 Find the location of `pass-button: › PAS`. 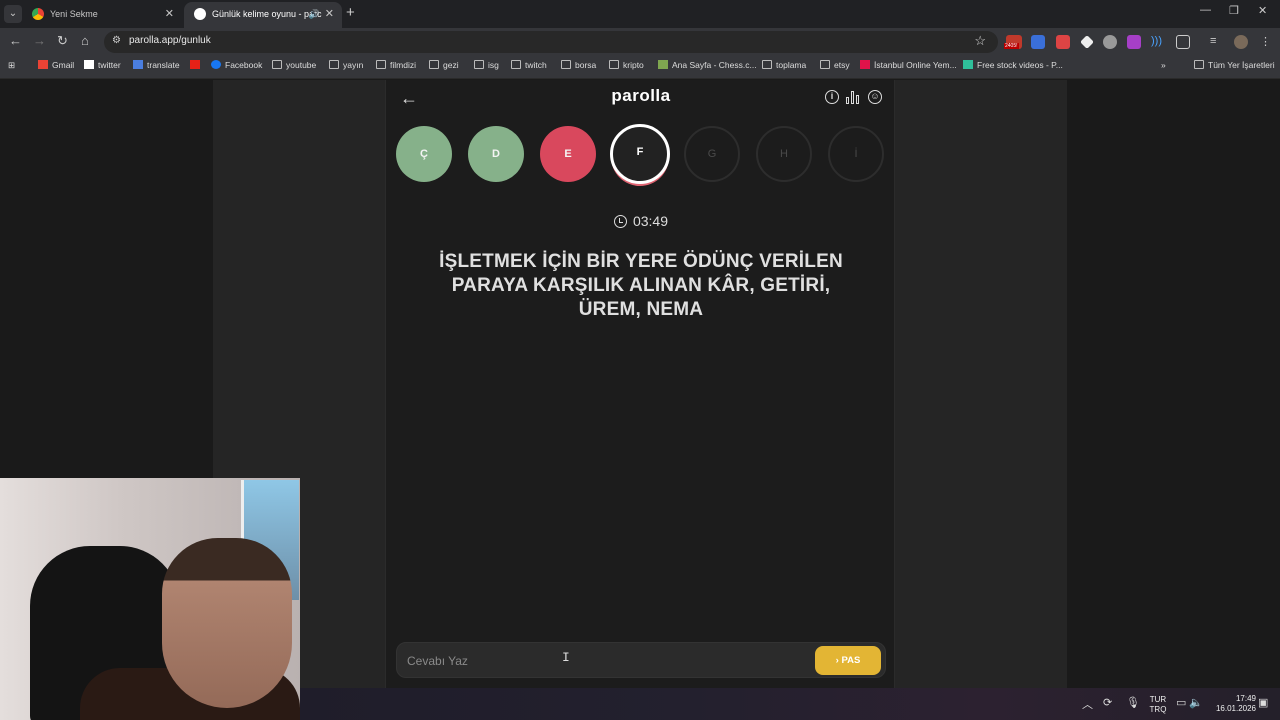

pass-button: › PAS is located at coordinates (848, 660).